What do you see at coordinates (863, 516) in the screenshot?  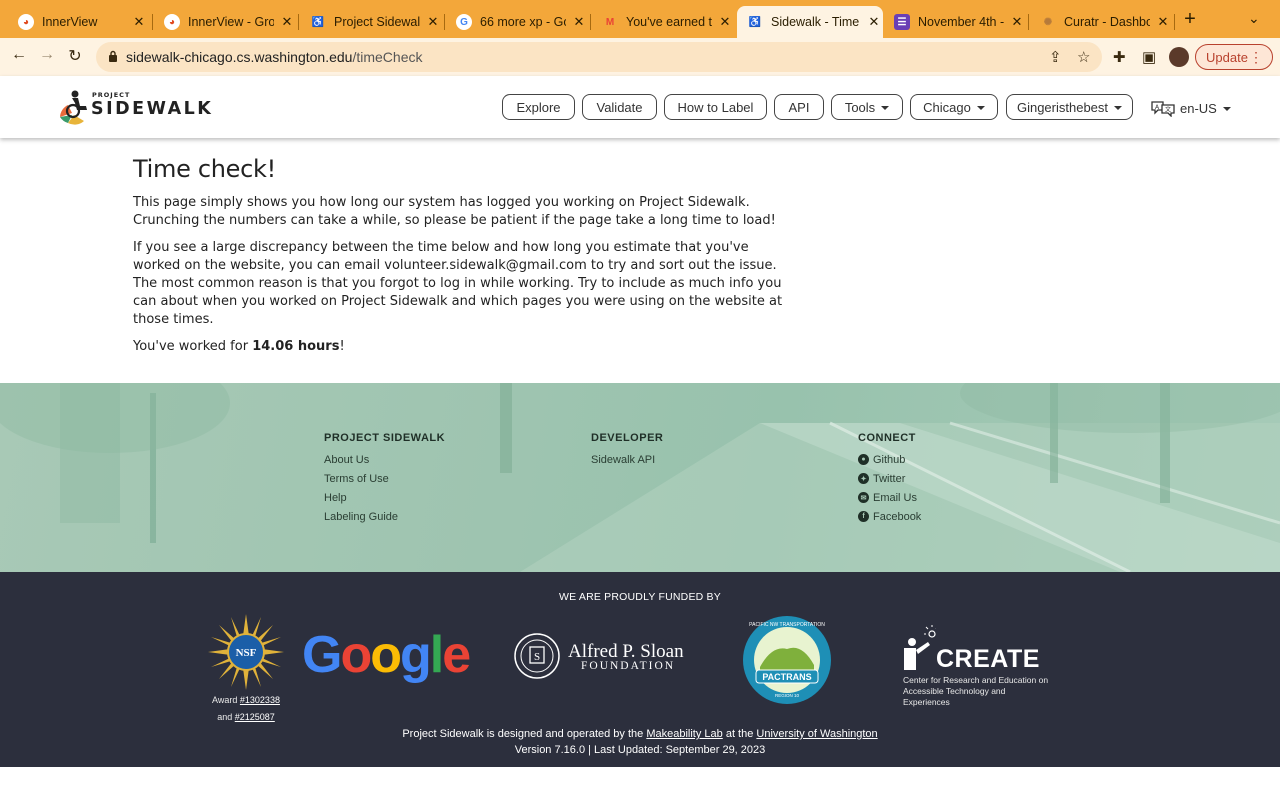 I see `facebook-icon: f` at bounding box center [863, 516].